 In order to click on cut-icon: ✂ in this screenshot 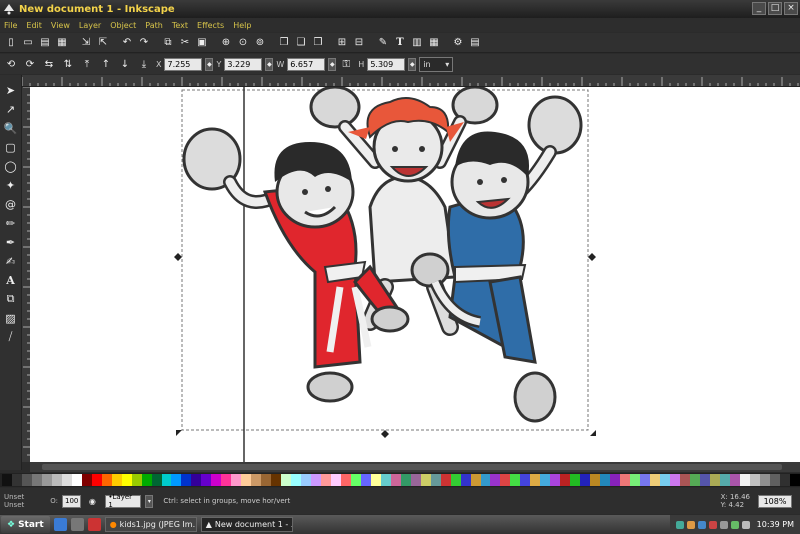, I will do `click(185, 43)`.